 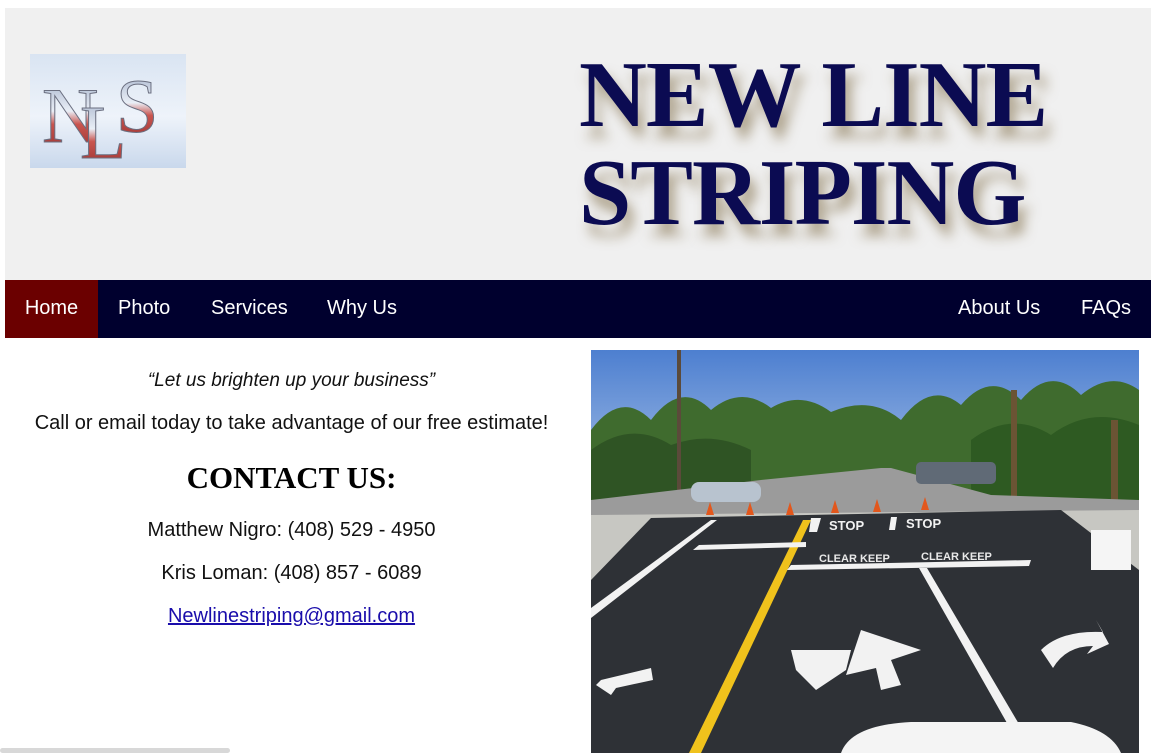 I want to click on contact-kris: Kris Loman: (408) 857 - 6089, so click(x=291, y=573).